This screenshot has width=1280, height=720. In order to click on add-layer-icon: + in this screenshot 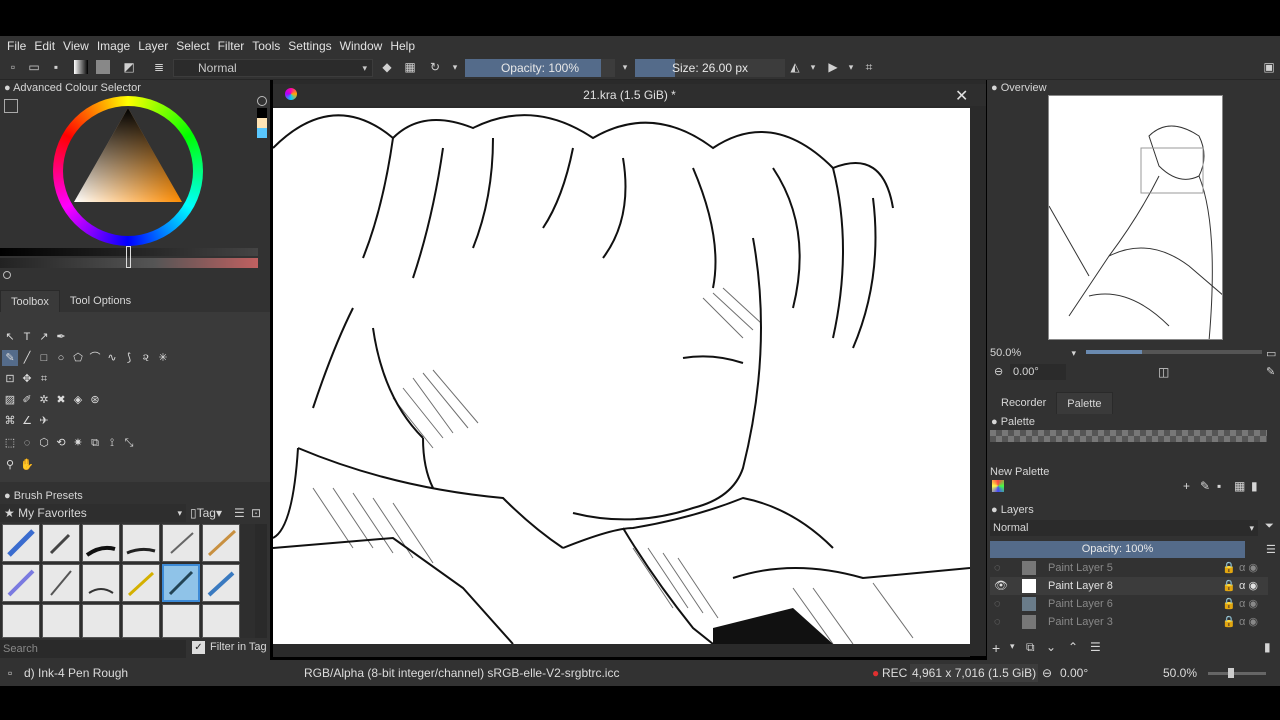, I will do `click(996, 648)`.